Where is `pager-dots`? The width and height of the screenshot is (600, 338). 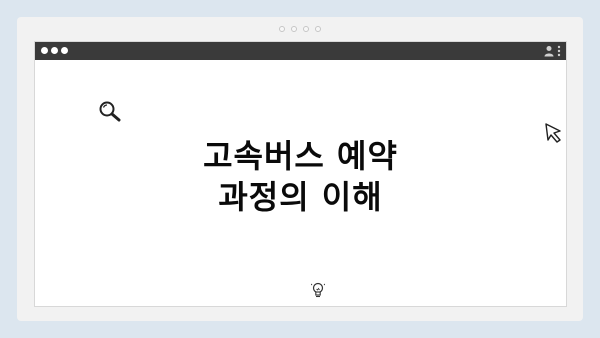
pager-dots is located at coordinates (300, 29).